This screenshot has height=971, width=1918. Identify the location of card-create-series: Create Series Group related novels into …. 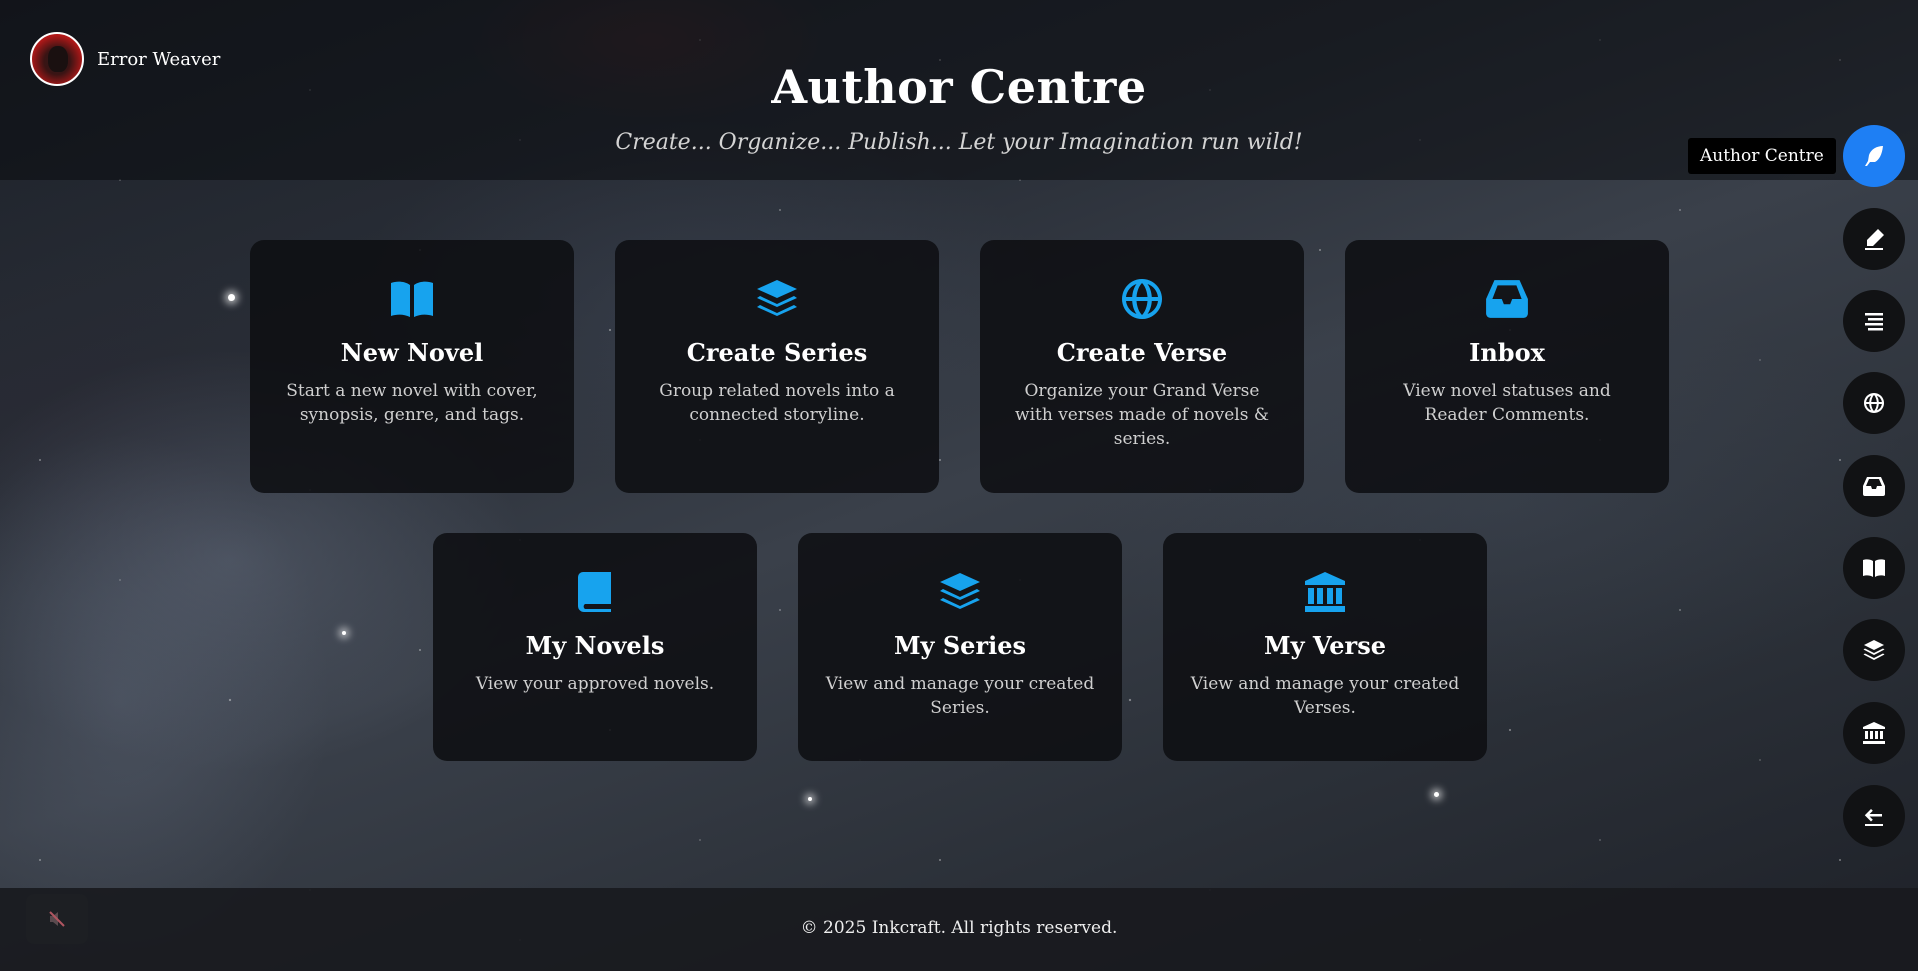
(777, 366).